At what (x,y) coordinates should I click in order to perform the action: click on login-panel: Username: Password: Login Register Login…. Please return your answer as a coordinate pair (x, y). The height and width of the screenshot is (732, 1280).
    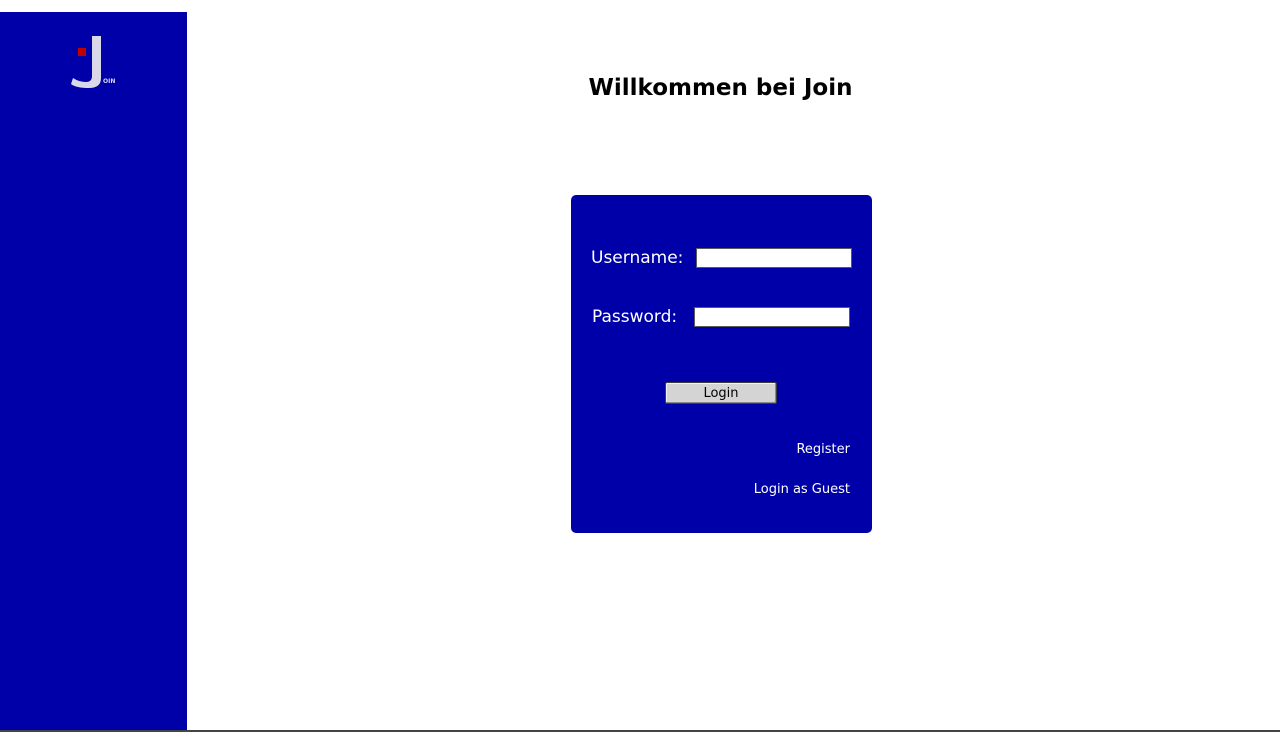
    Looking at the image, I should click on (721, 364).